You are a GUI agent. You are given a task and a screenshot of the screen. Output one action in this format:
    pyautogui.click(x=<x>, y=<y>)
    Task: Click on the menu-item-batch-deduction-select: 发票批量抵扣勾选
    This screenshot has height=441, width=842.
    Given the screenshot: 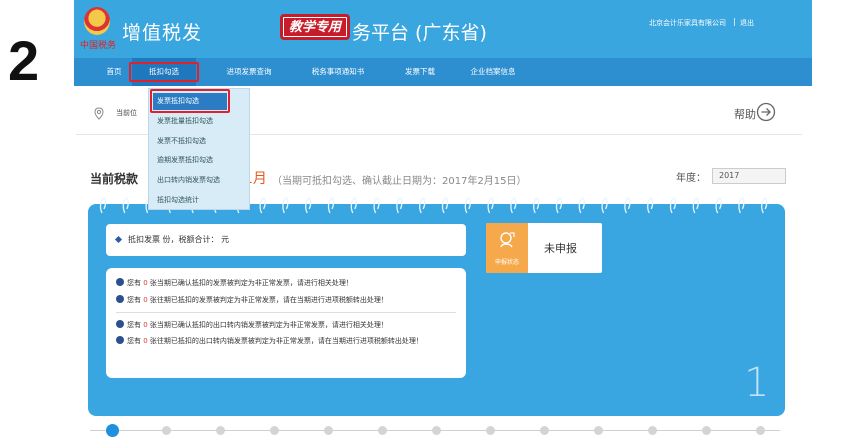 What is the action you would take?
    pyautogui.click(x=185, y=121)
    